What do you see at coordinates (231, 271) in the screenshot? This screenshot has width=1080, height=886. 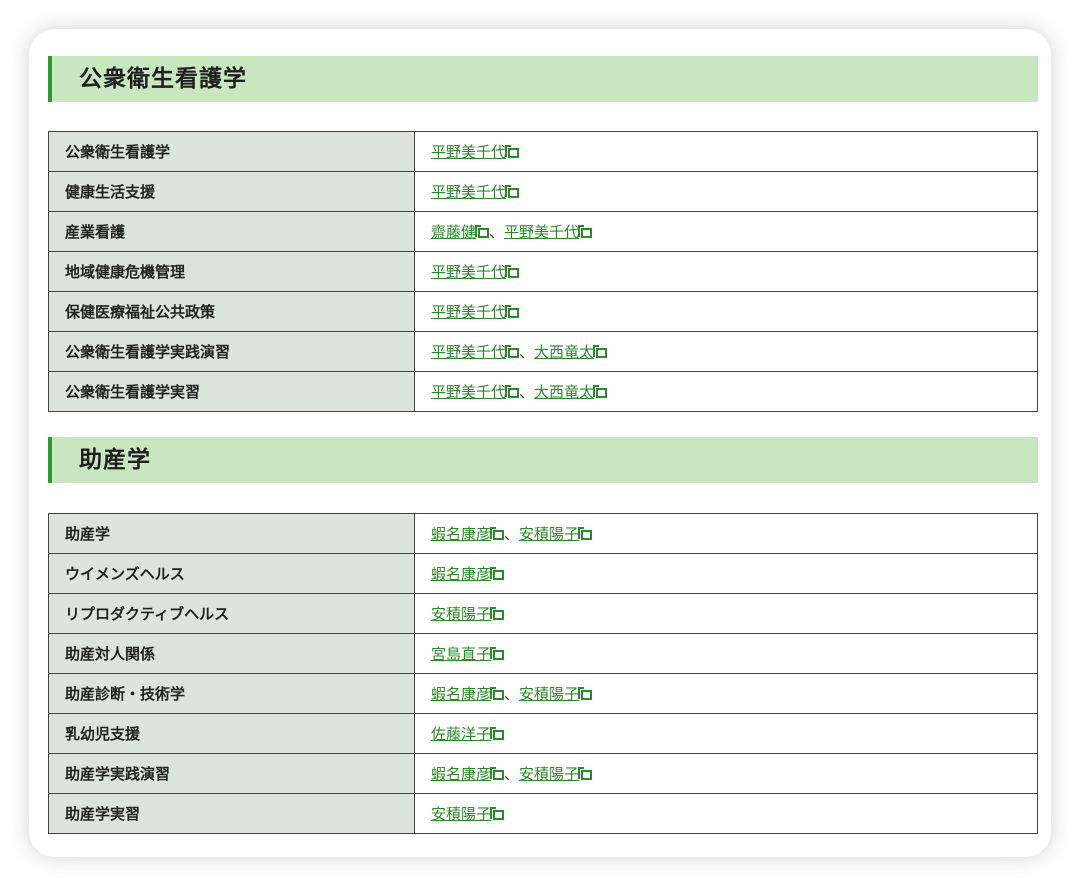 I see `subject-cell: 地域健康危機管理` at bounding box center [231, 271].